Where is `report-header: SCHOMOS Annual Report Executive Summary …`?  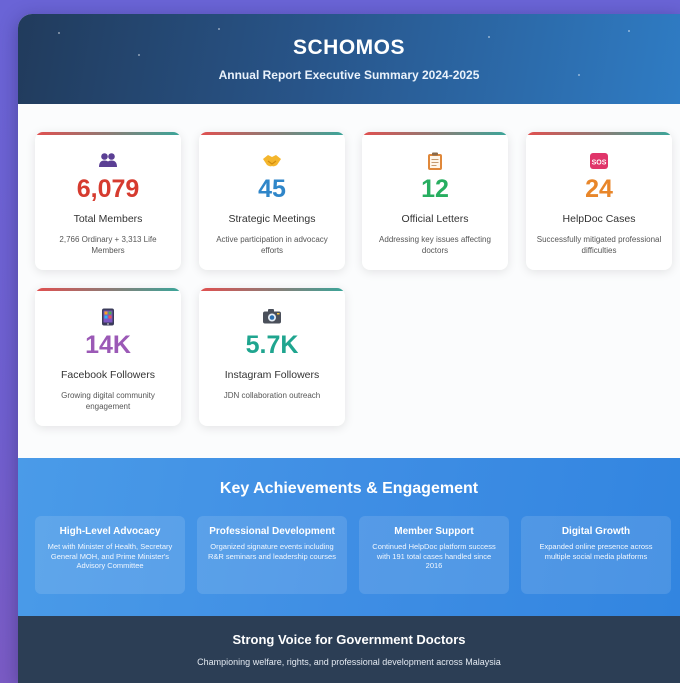 report-header: SCHOMOS Annual Report Executive Summary … is located at coordinates (349, 59).